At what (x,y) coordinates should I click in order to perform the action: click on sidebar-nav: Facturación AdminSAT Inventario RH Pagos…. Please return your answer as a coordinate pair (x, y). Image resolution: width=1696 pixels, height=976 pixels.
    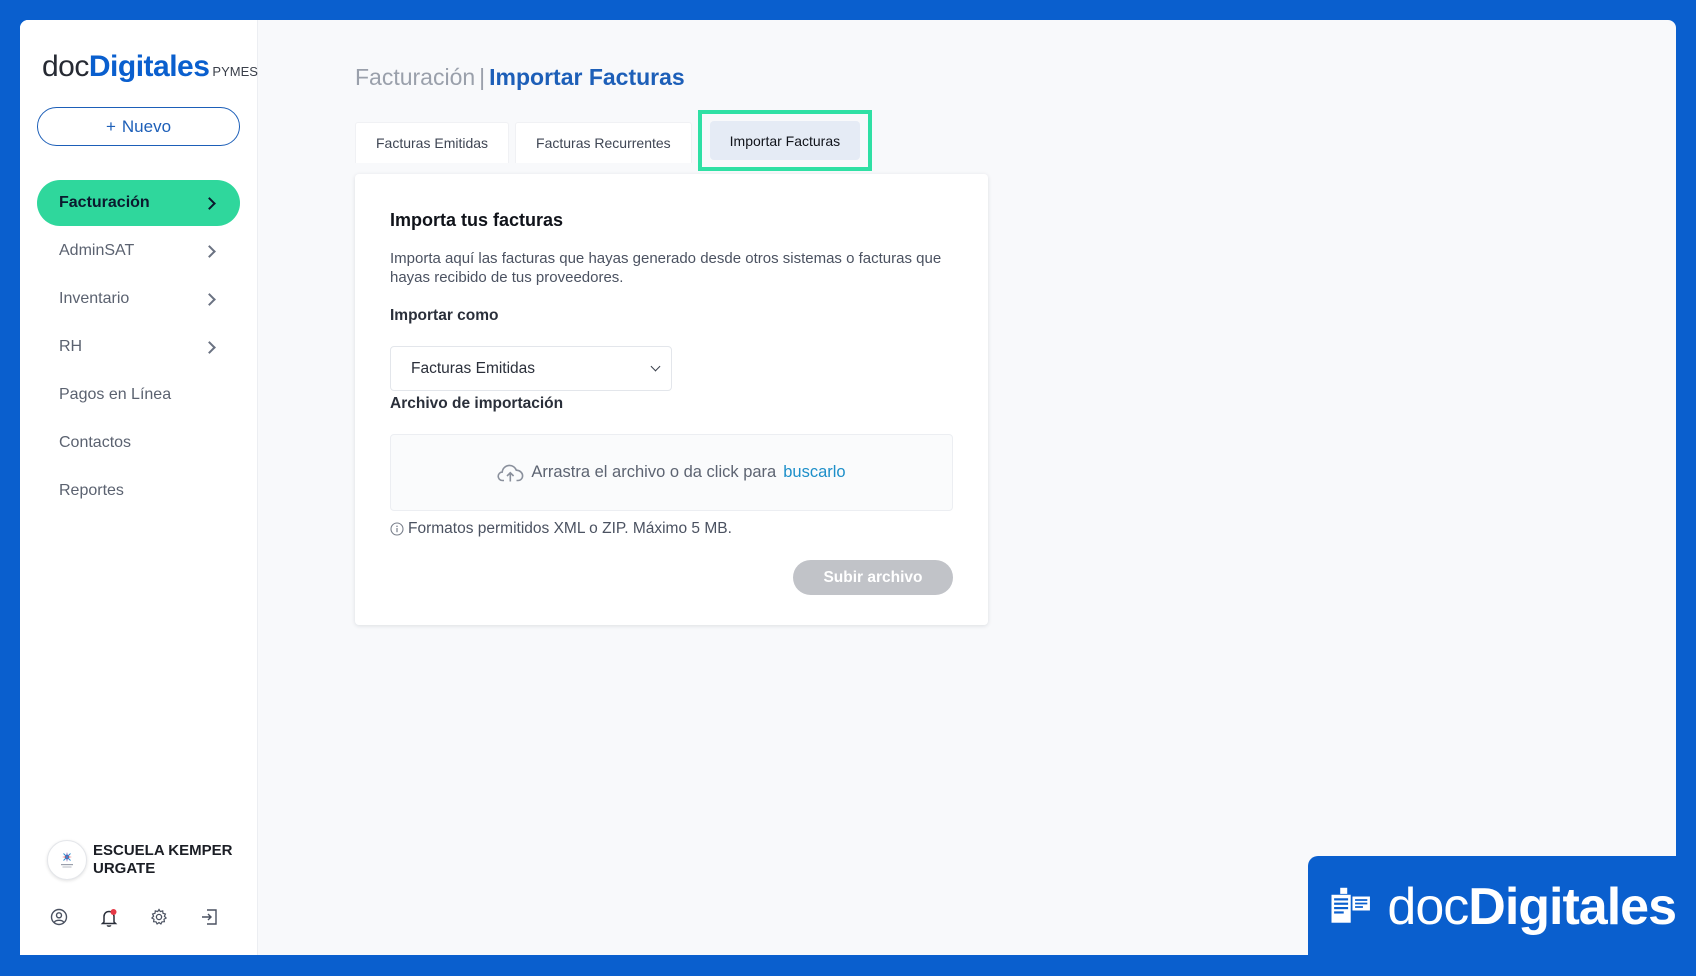
    Looking at the image, I should click on (138, 348).